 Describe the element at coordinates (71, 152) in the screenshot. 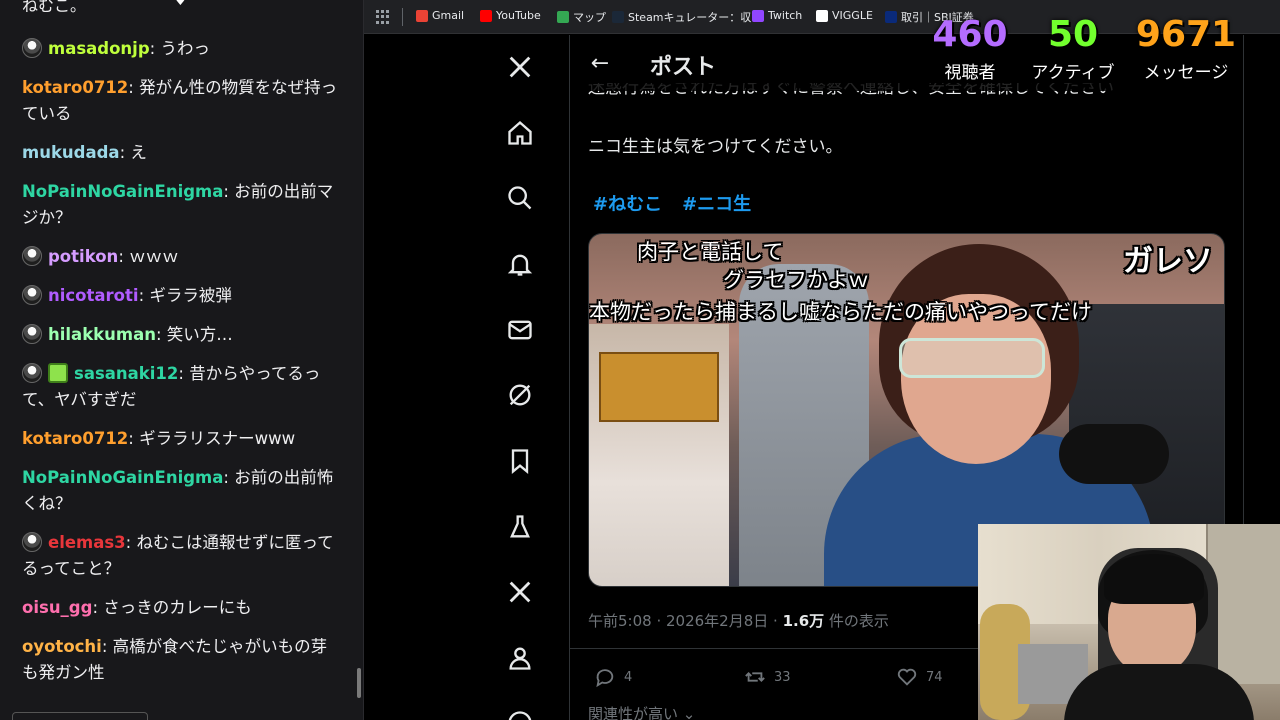

I see `chat-username: mukudada` at that location.